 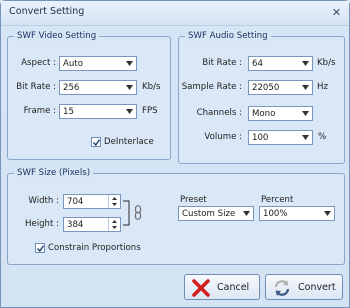 I want to click on convert-button: Convert, so click(x=304, y=287).